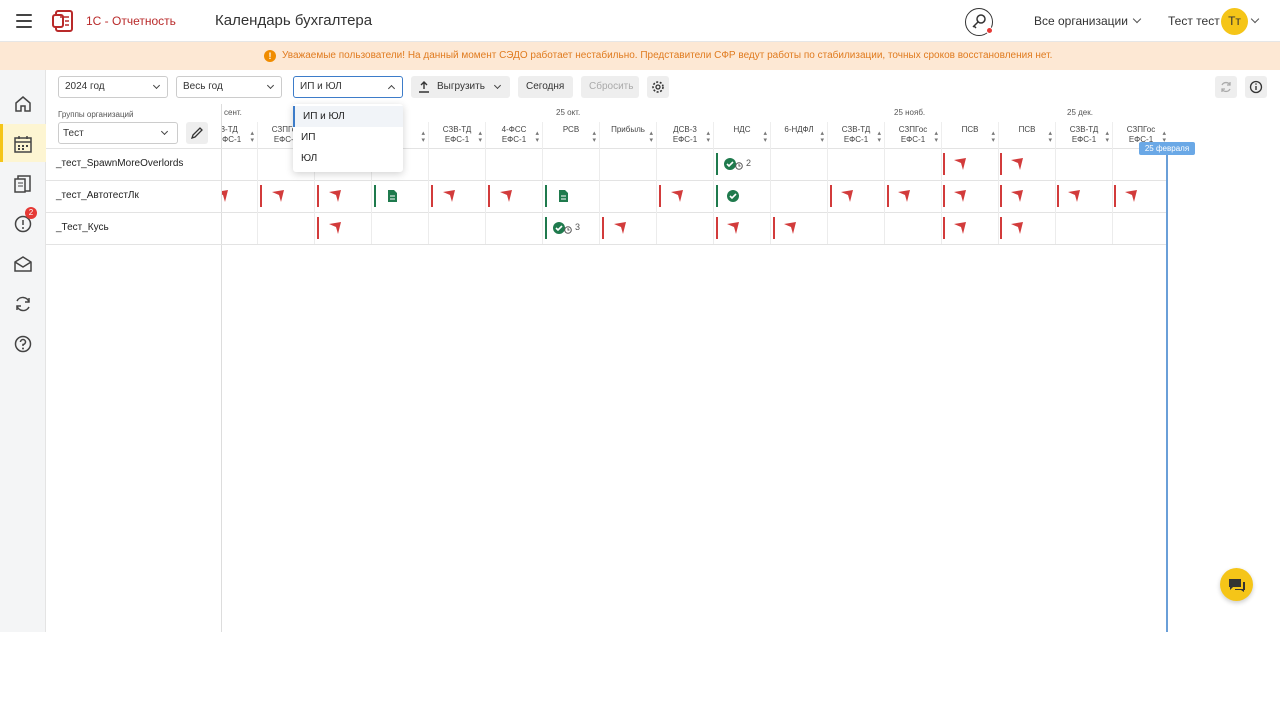  I want to click on period-select: Весь год, so click(229, 87).